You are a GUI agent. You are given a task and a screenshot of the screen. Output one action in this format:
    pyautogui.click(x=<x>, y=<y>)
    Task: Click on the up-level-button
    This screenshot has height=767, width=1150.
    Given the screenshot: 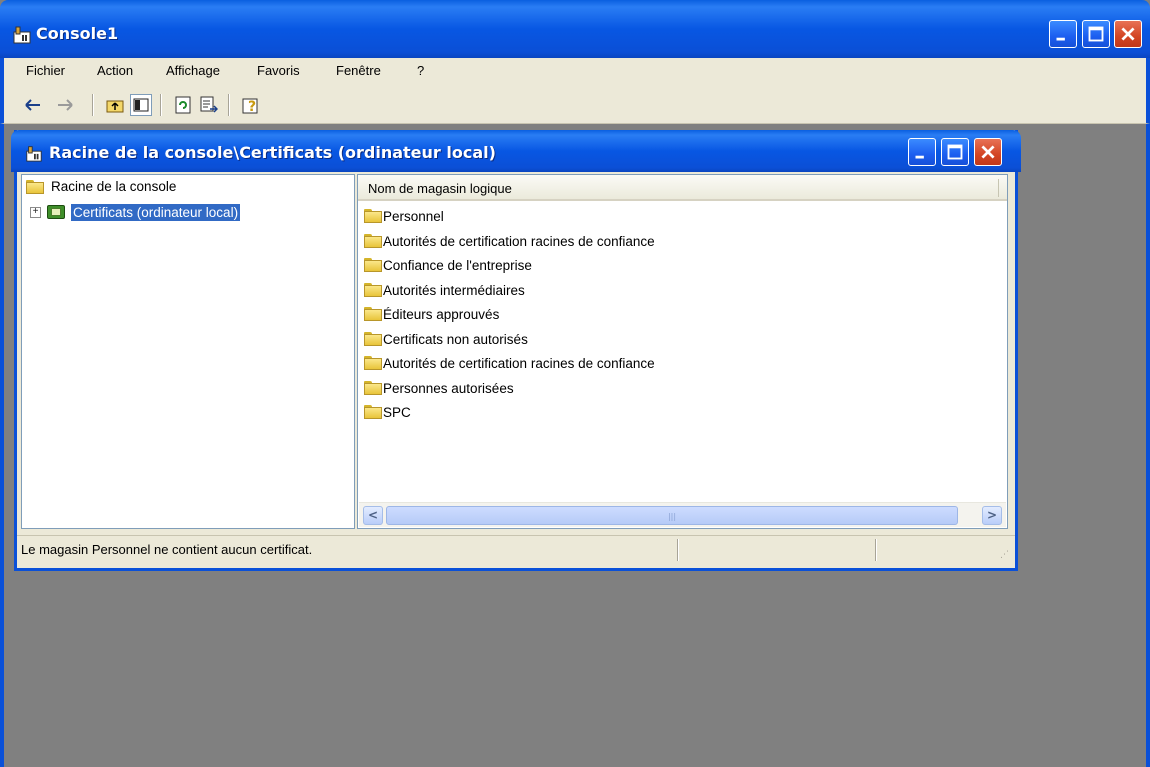 What is the action you would take?
    pyautogui.click(x=115, y=105)
    